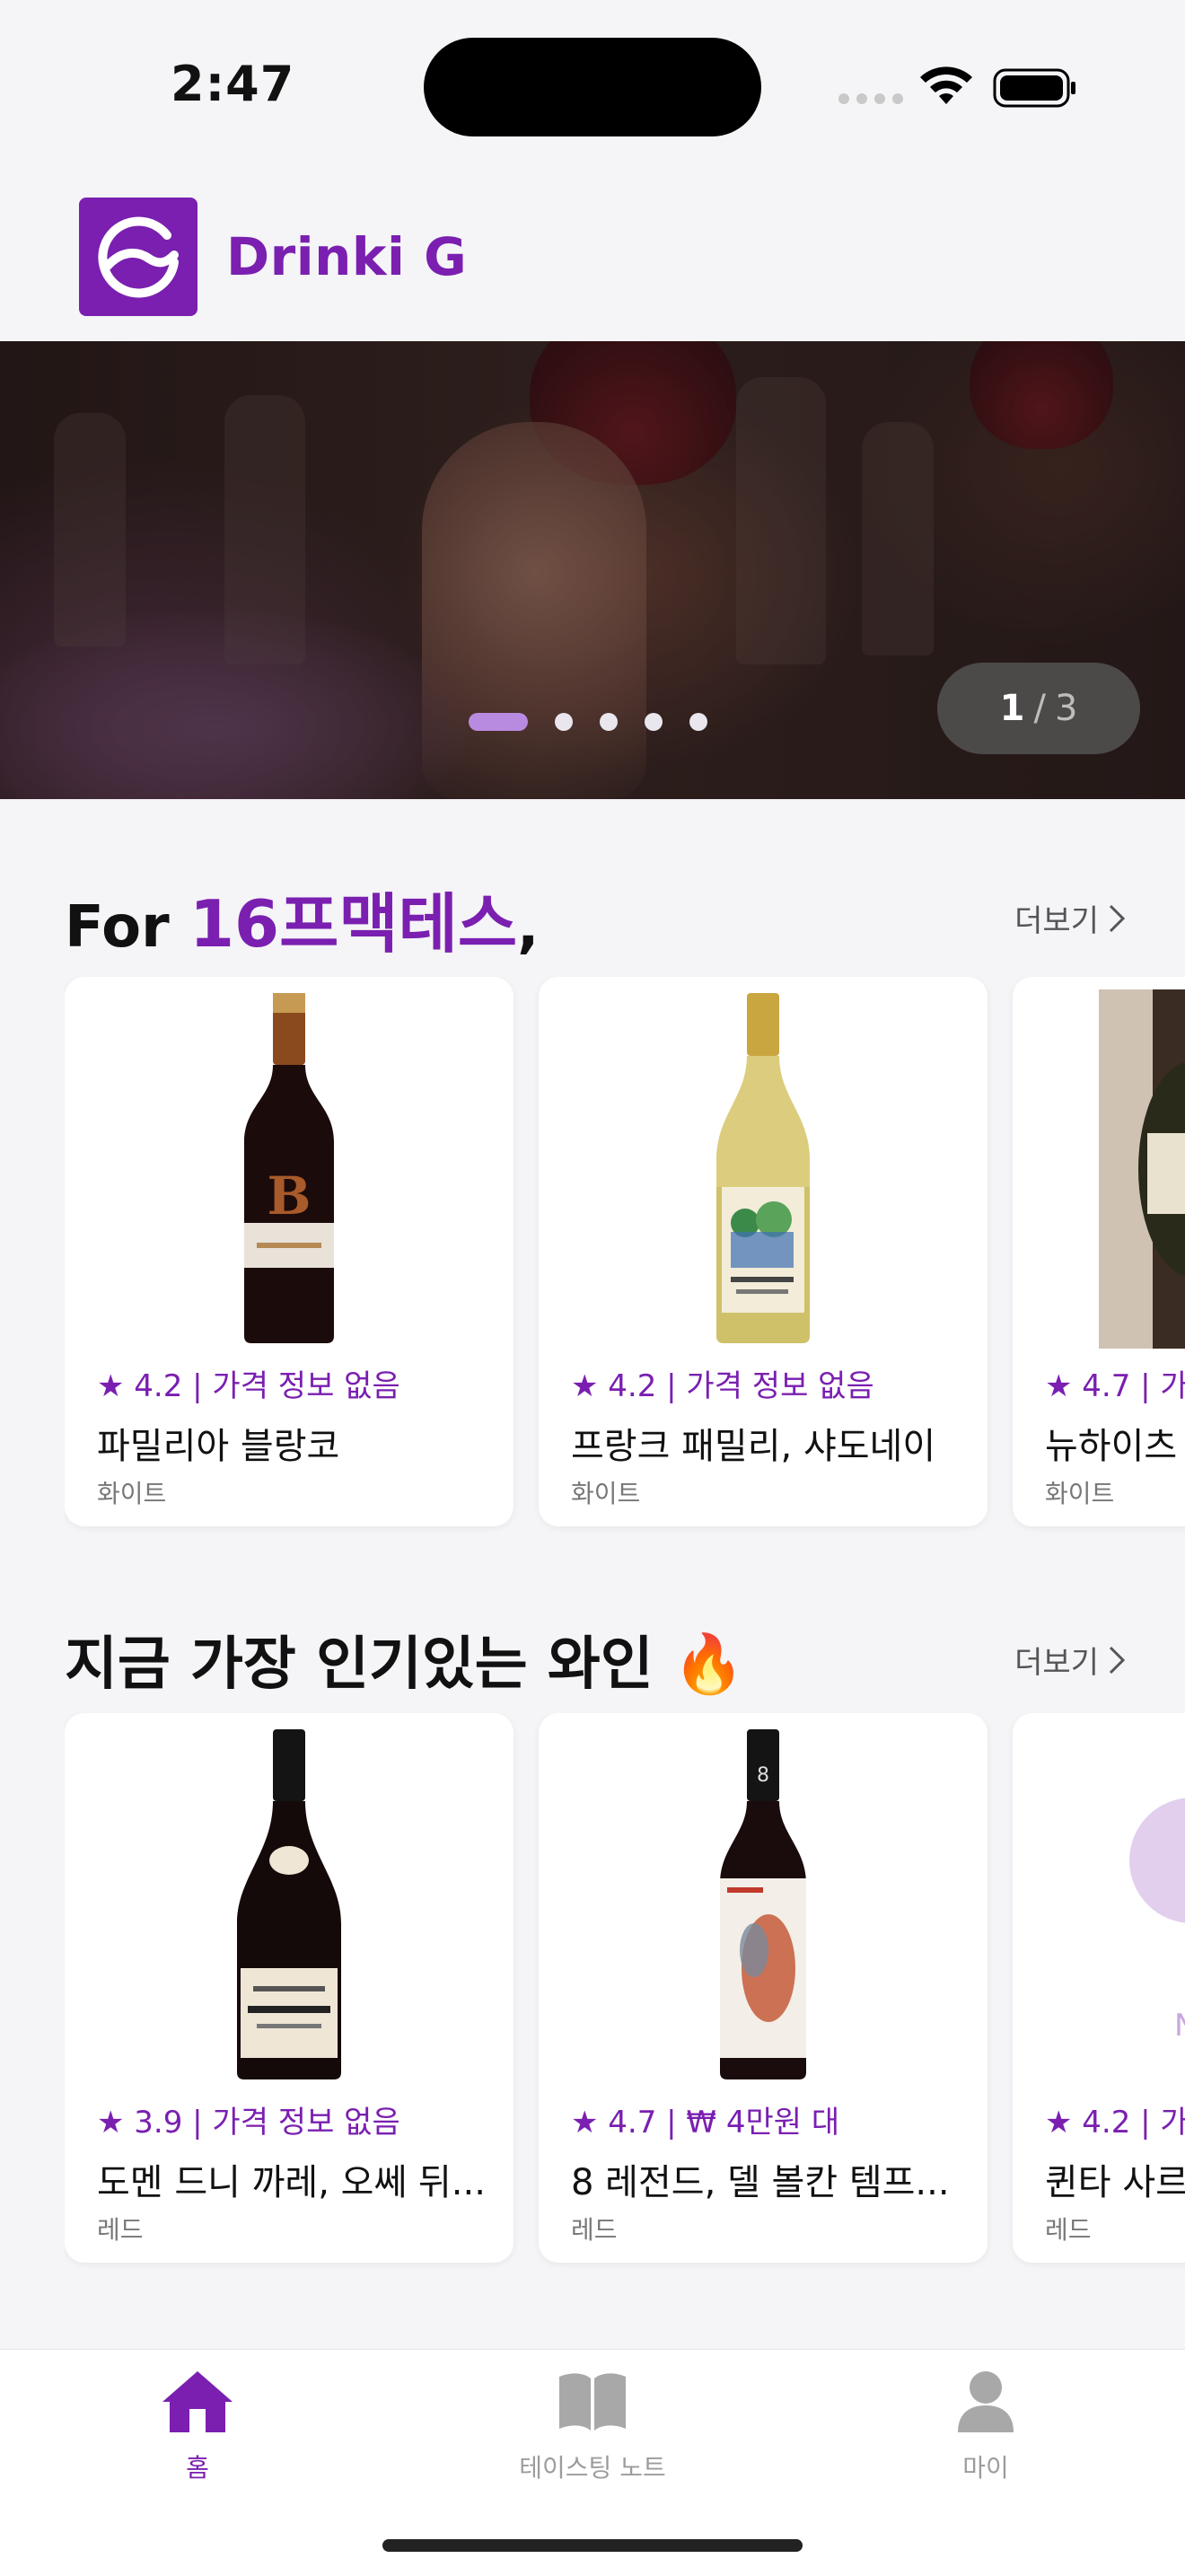  I want to click on section-title-popular: 지금 가장 인기있는 와인 🔥, so click(405, 1664).